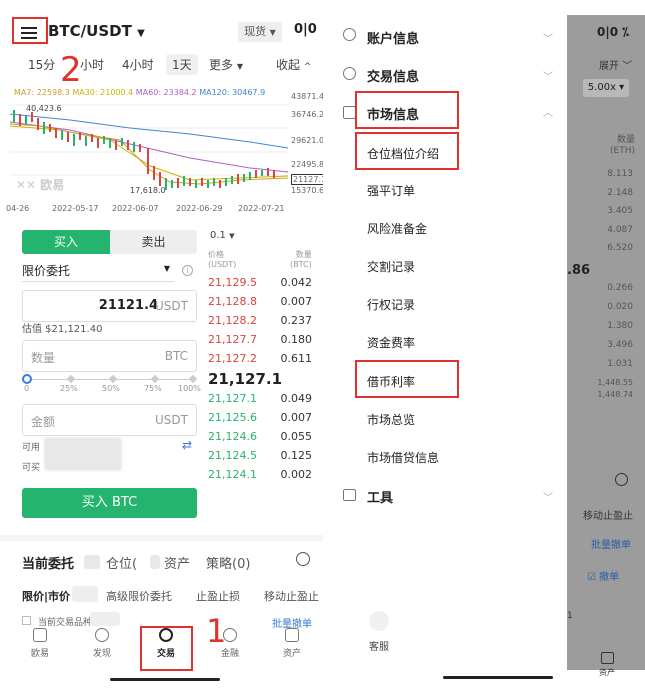  What do you see at coordinates (296, 474) in the screenshot?
I see `bid-qty: 0.002` at bounding box center [296, 474].